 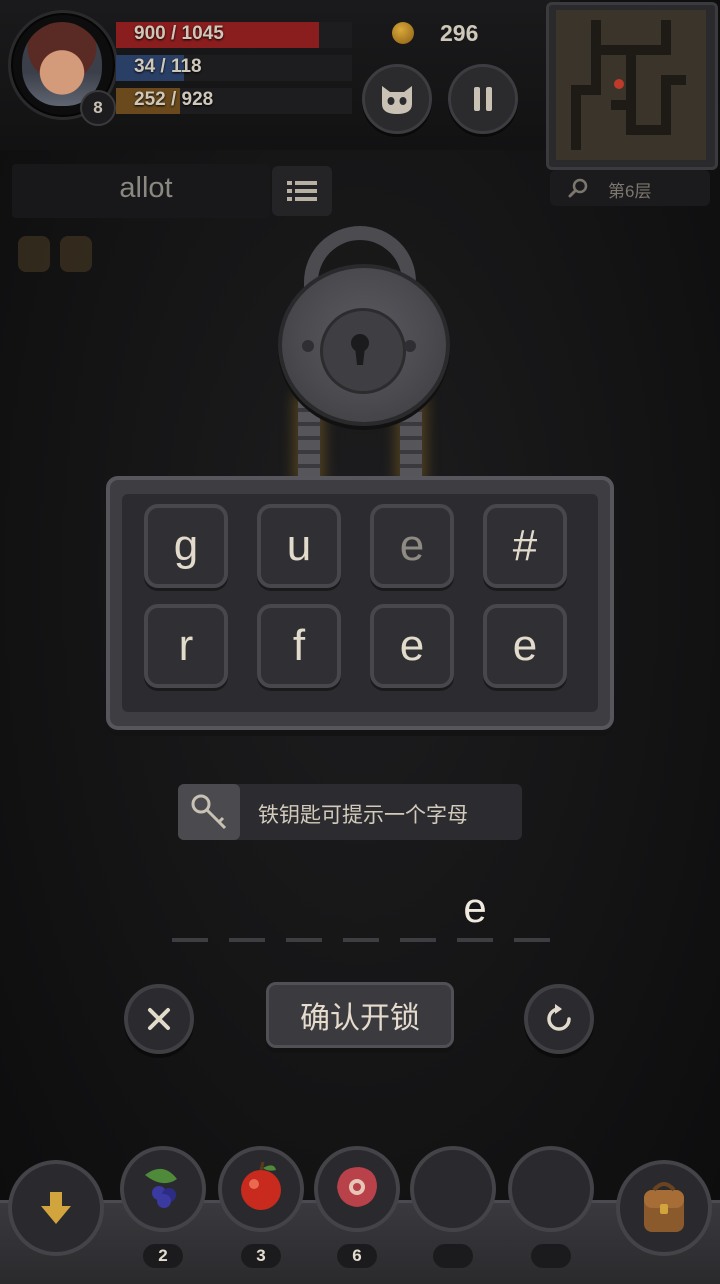 I want to click on letter-tile: g, so click(x=186, y=546).